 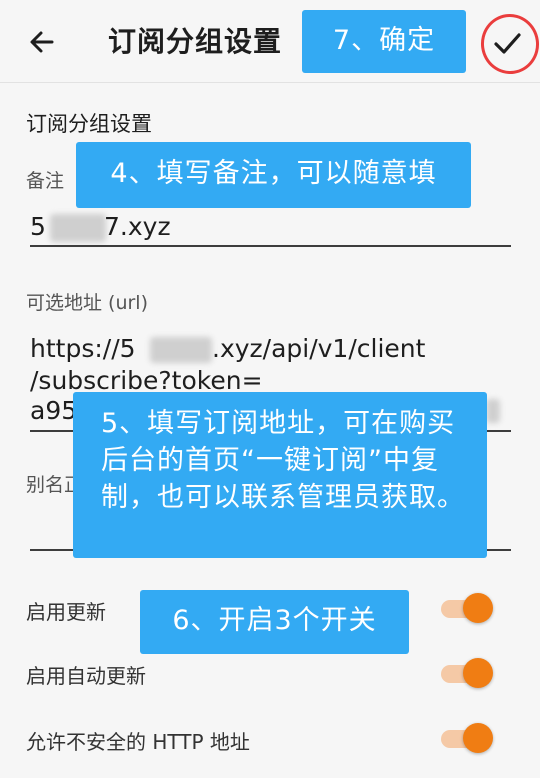 What do you see at coordinates (87, 303) in the screenshot?
I see `url-label: 可选地址 (url)` at bounding box center [87, 303].